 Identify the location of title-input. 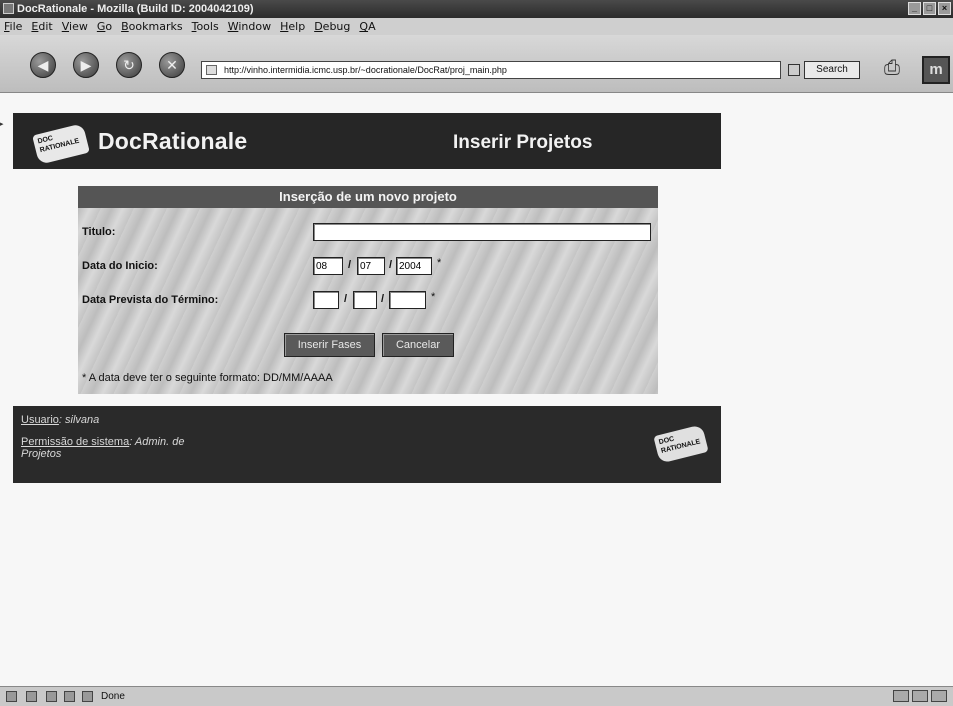
(482, 232).